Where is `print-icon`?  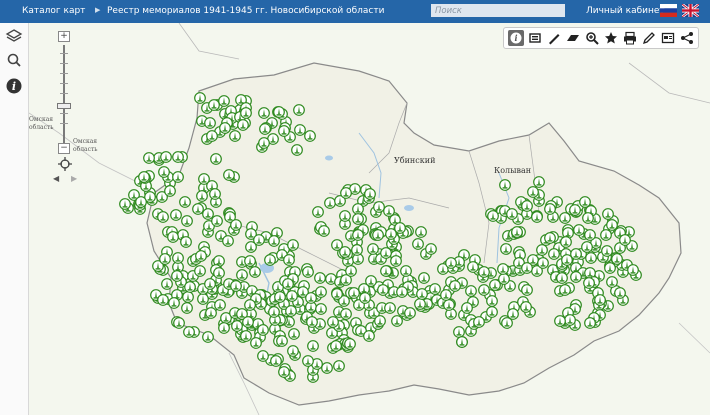
print-icon is located at coordinates (630, 38).